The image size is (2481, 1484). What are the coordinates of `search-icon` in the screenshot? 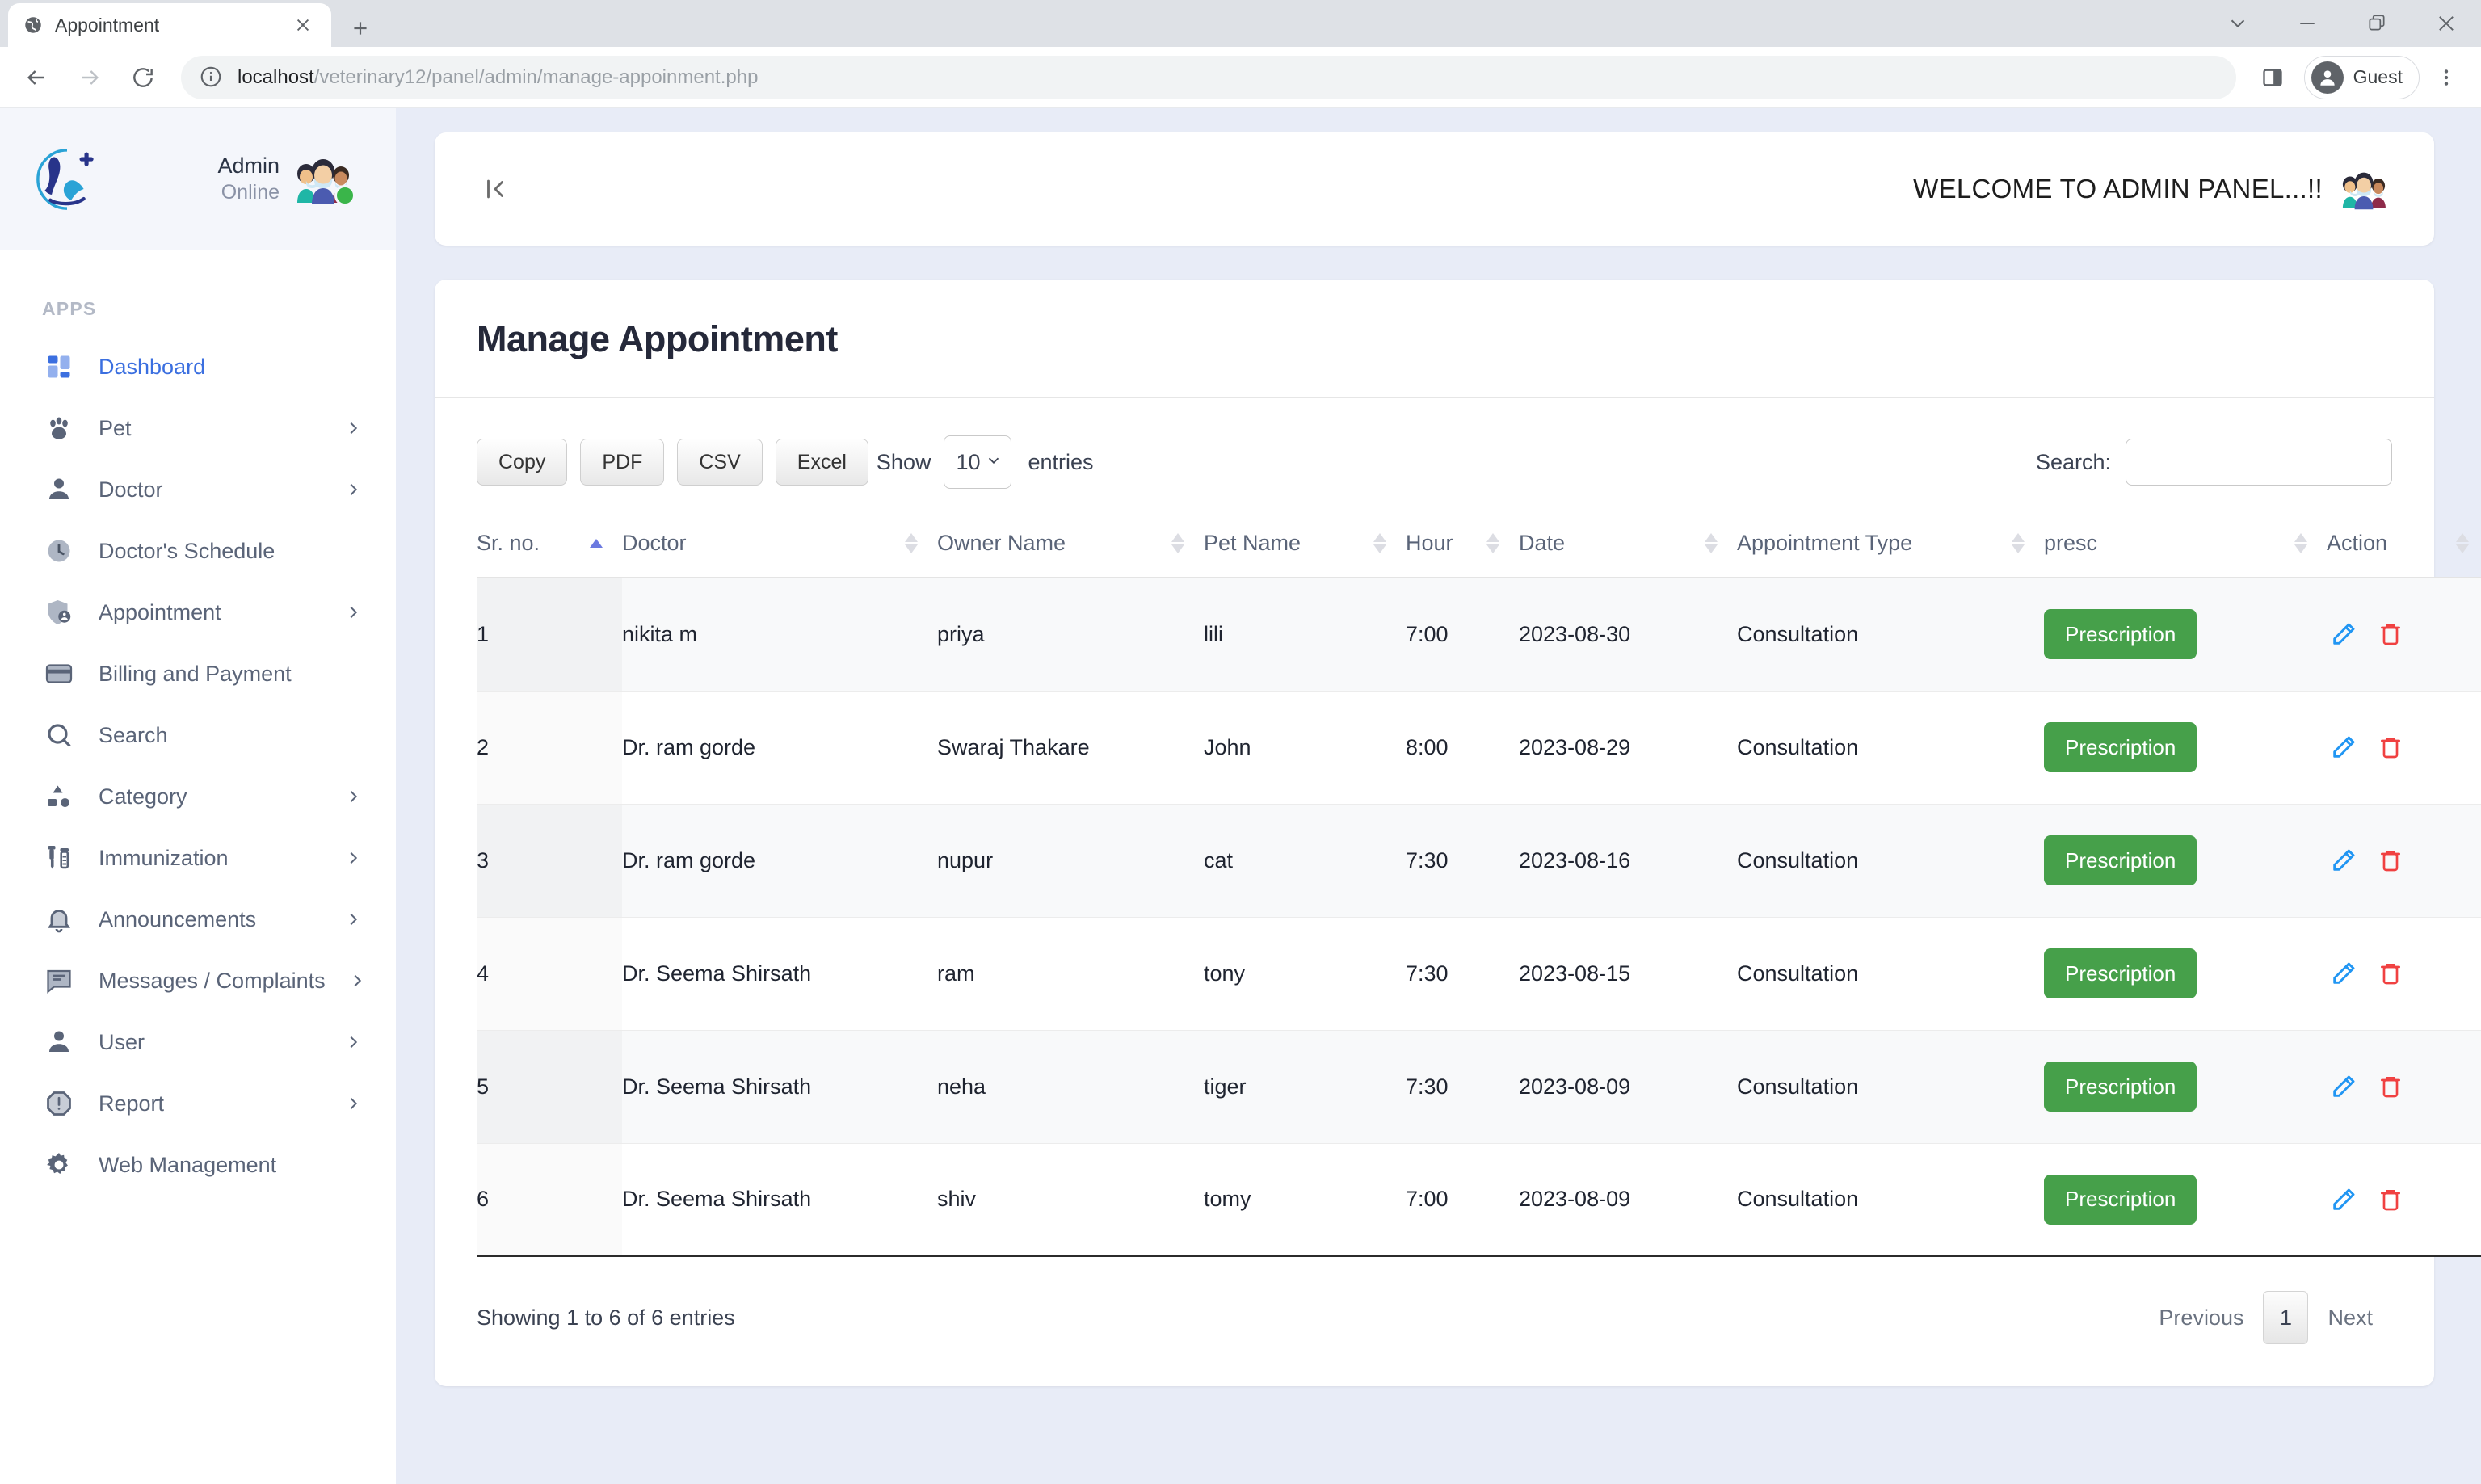 It's located at (59, 735).